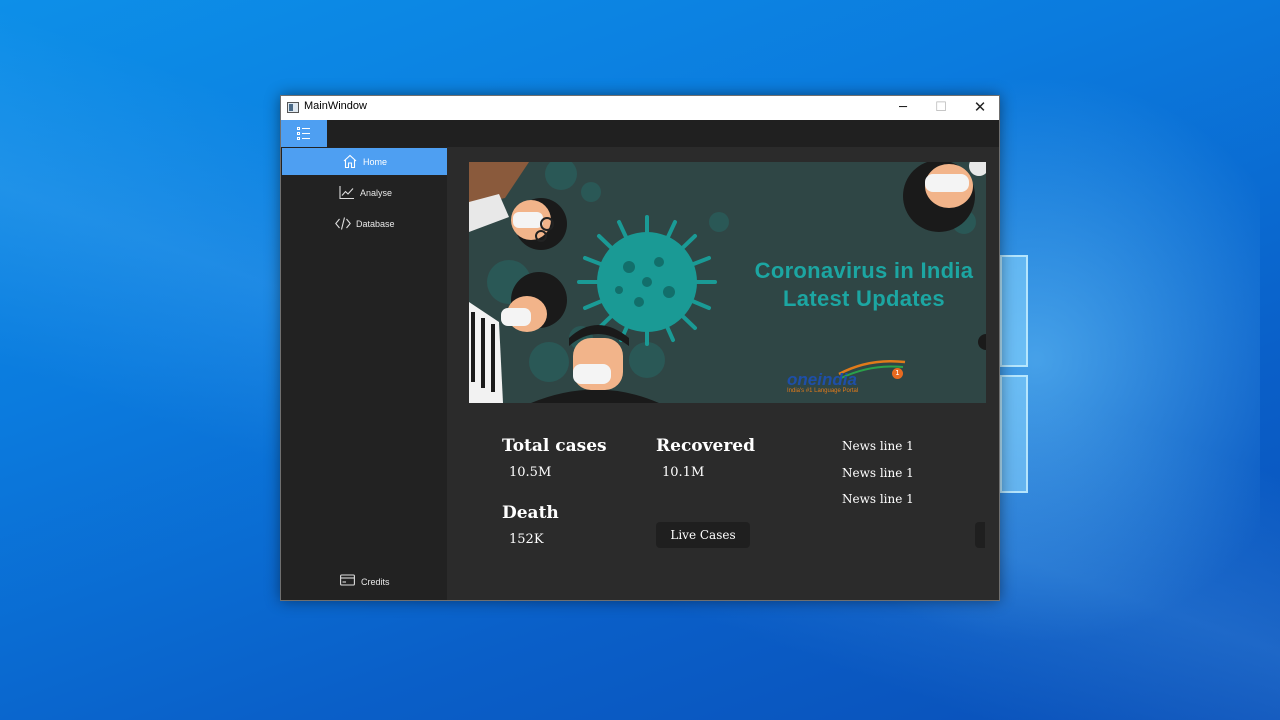 The width and height of the screenshot is (1280, 720). Describe the element at coordinates (530, 513) in the screenshot. I see `death-label: Death` at that location.